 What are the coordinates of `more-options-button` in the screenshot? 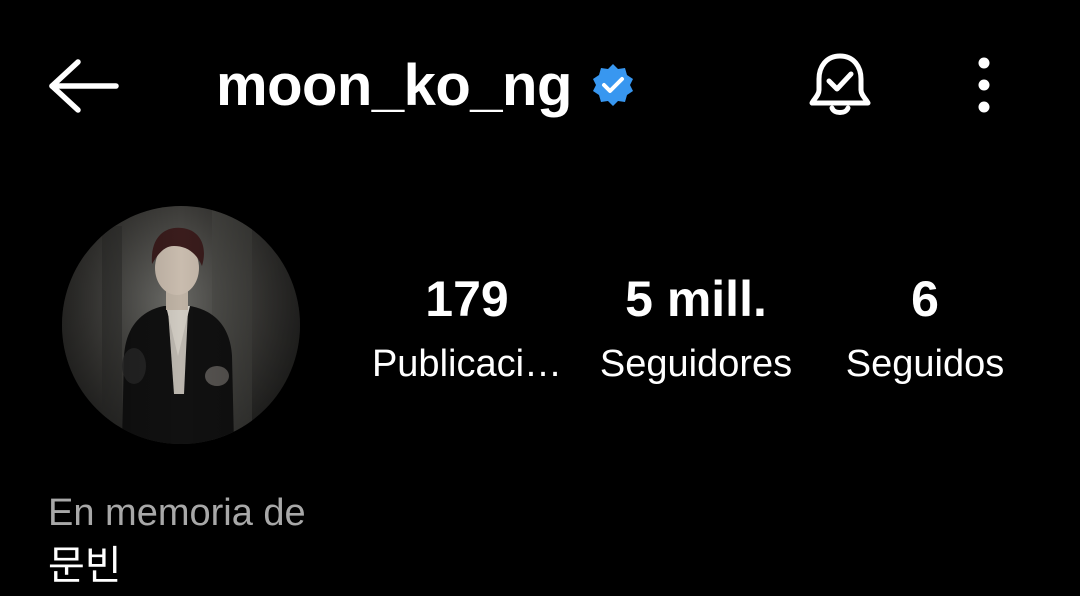 It's located at (984, 85).